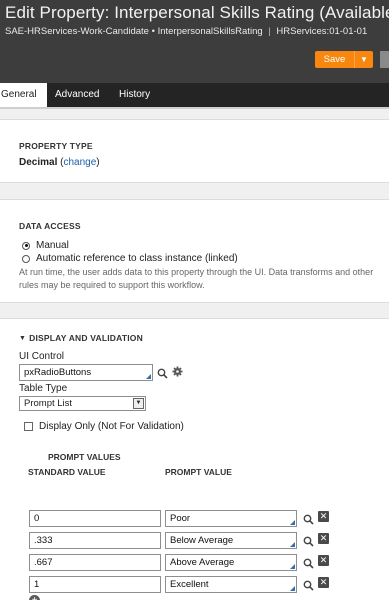 The image size is (389, 600). What do you see at coordinates (86, 338) in the screenshot?
I see `display-validation-heading: DISPLAY AND VALIDATION` at bounding box center [86, 338].